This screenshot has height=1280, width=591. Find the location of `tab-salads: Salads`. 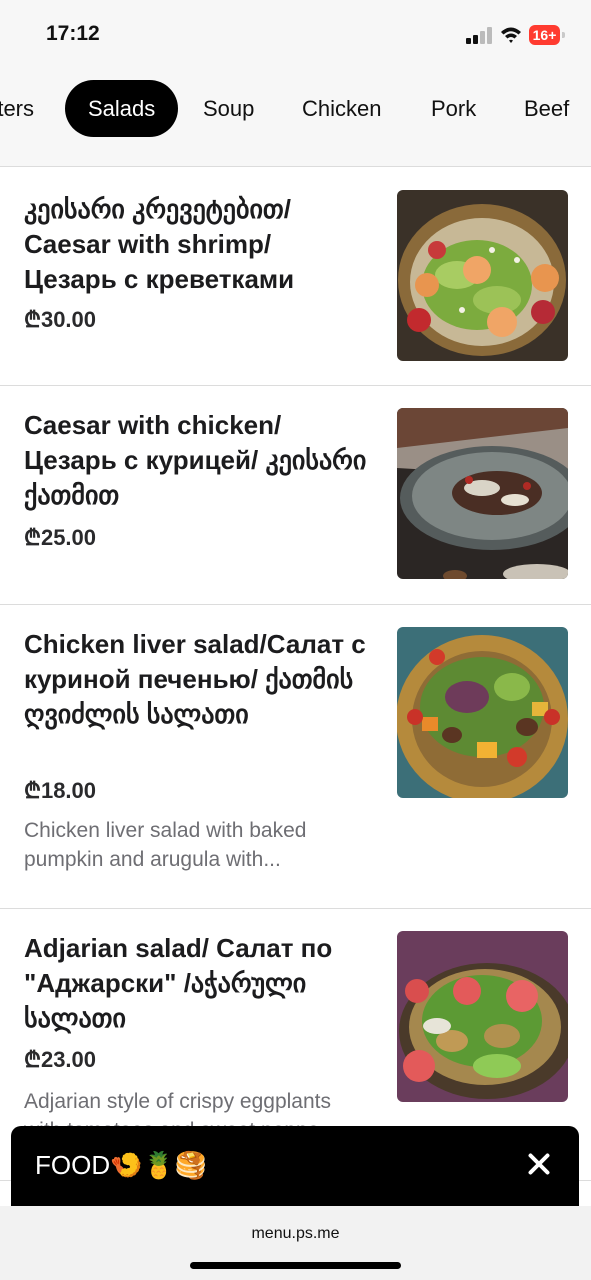

tab-salads: Salads is located at coordinates (122, 108).